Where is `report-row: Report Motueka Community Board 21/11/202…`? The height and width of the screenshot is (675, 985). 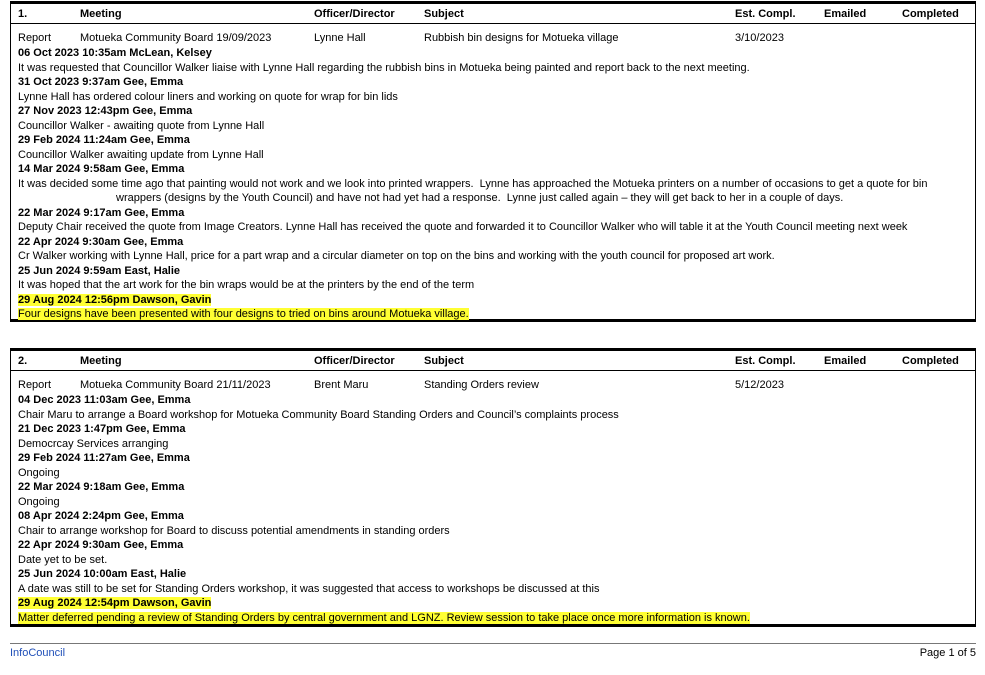 report-row: Report Motueka Community Board 21/11/202… is located at coordinates (493, 382).